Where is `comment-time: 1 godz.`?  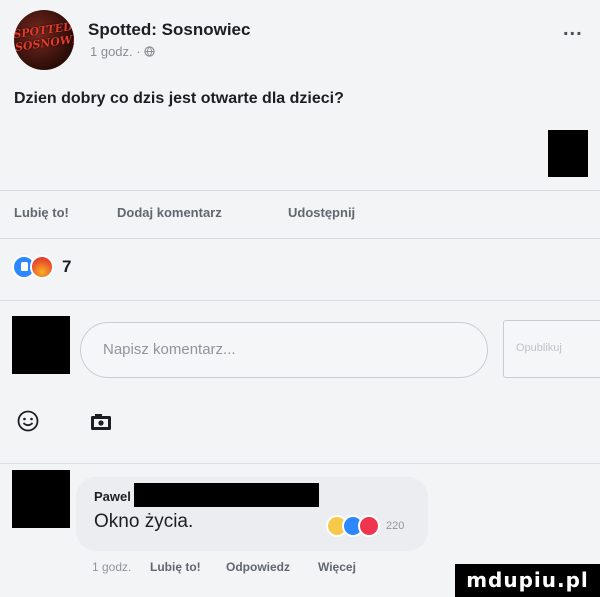 comment-time: 1 godz. is located at coordinates (111, 567).